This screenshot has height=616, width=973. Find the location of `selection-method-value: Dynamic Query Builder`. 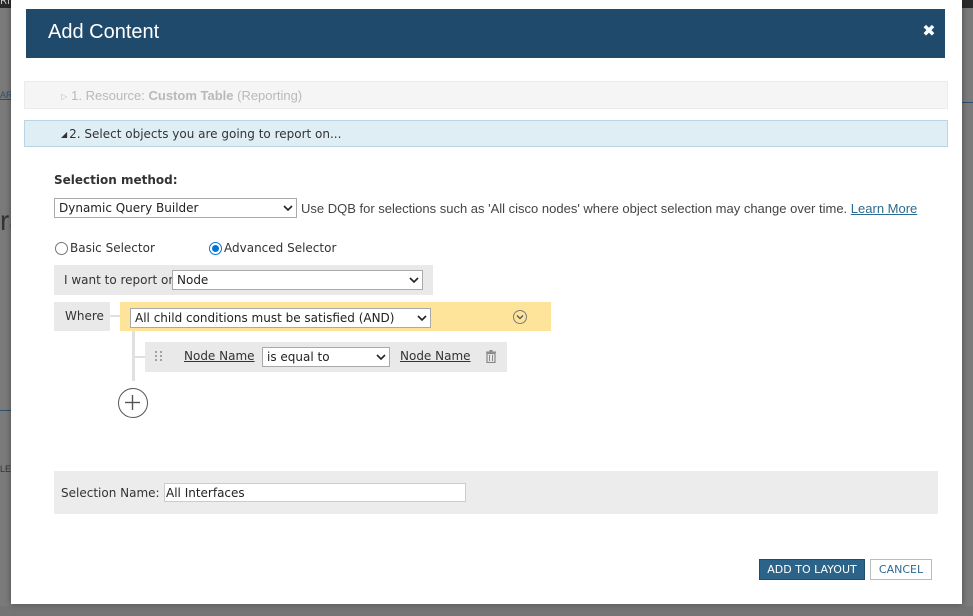

selection-method-value: Dynamic Query Builder is located at coordinates (129, 208).